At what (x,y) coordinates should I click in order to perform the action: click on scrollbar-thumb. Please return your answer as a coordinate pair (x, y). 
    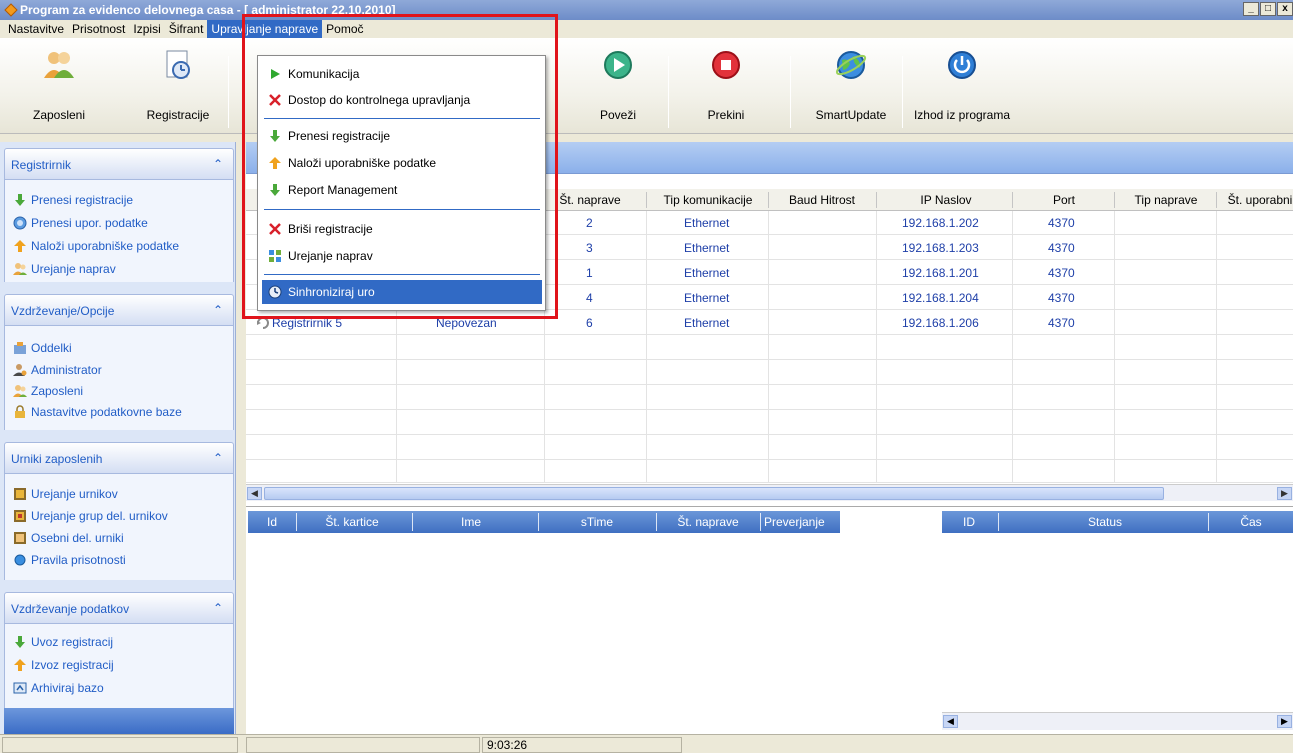
    Looking at the image, I should click on (714, 493).